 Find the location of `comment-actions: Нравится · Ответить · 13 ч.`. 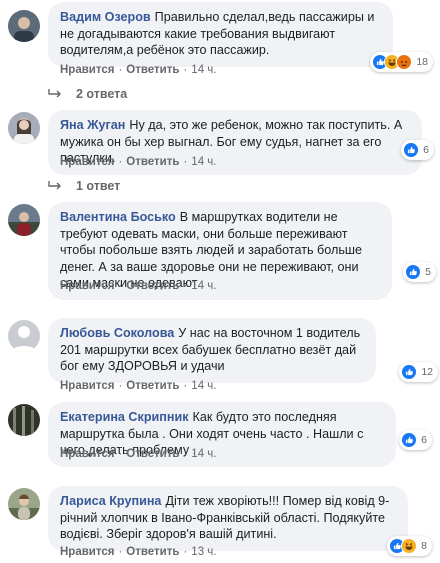

comment-actions: Нравится · Ответить · 13 ч. is located at coordinates (138, 552).